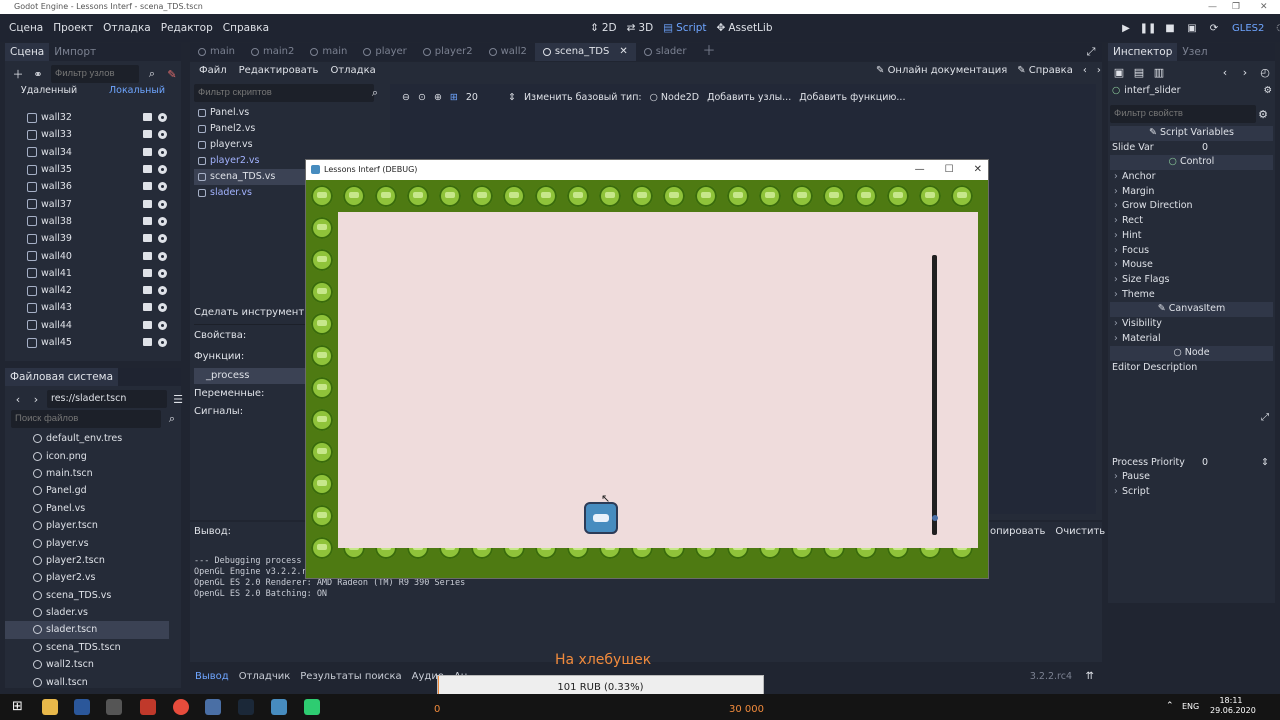  What do you see at coordinates (137, 92) in the screenshot?
I see `local-toggle: Локальный` at bounding box center [137, 92].